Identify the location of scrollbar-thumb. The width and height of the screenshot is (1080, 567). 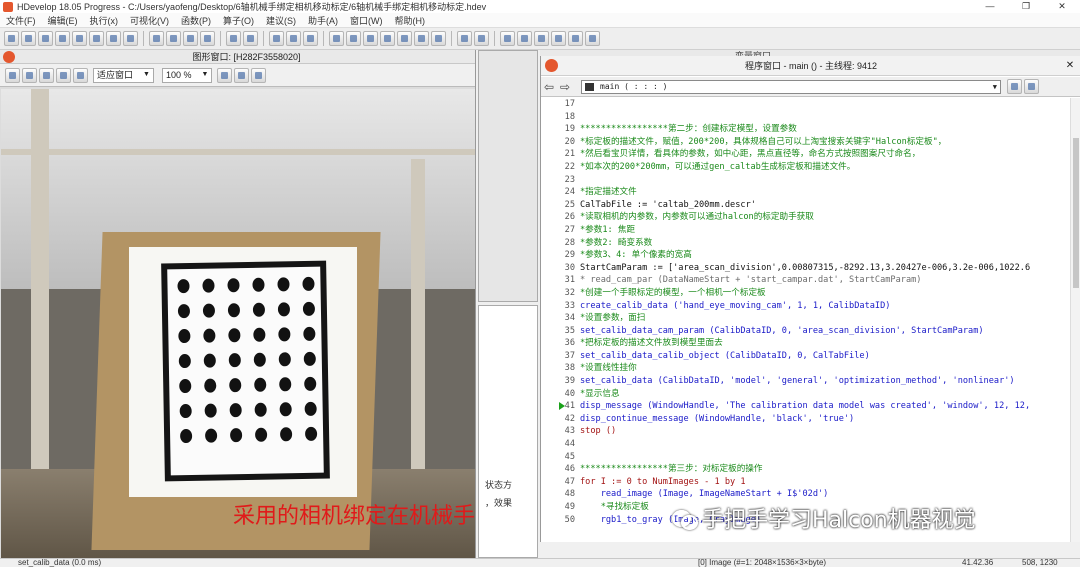
(1076, 213).